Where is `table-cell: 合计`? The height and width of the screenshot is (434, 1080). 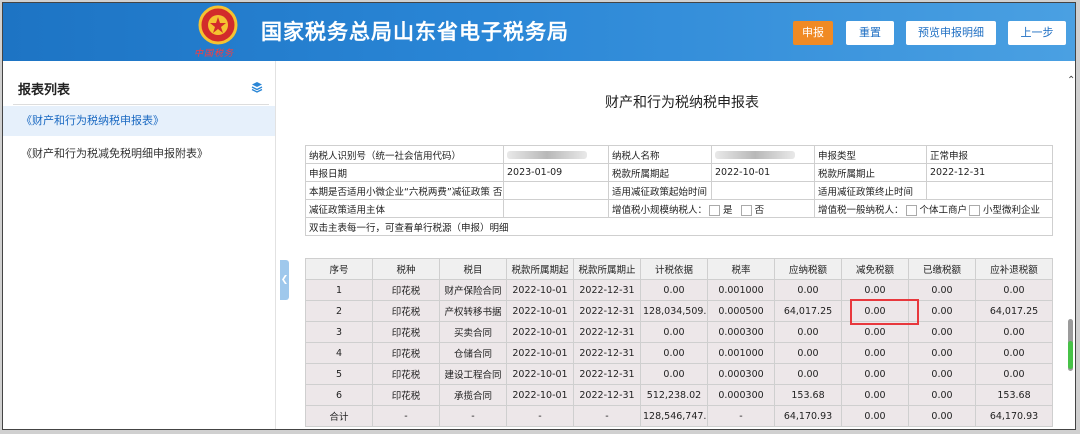 table-cell: 合计 is located at coordinates (339, 416).